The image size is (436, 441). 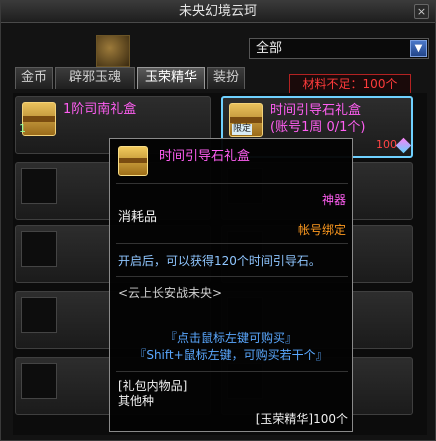 What do you see at coordinates (219, 261) in the screenshot?
I see `tooltip-description: 开启后，可以获得120个时间引导石。` at bounding box center [219, 261].